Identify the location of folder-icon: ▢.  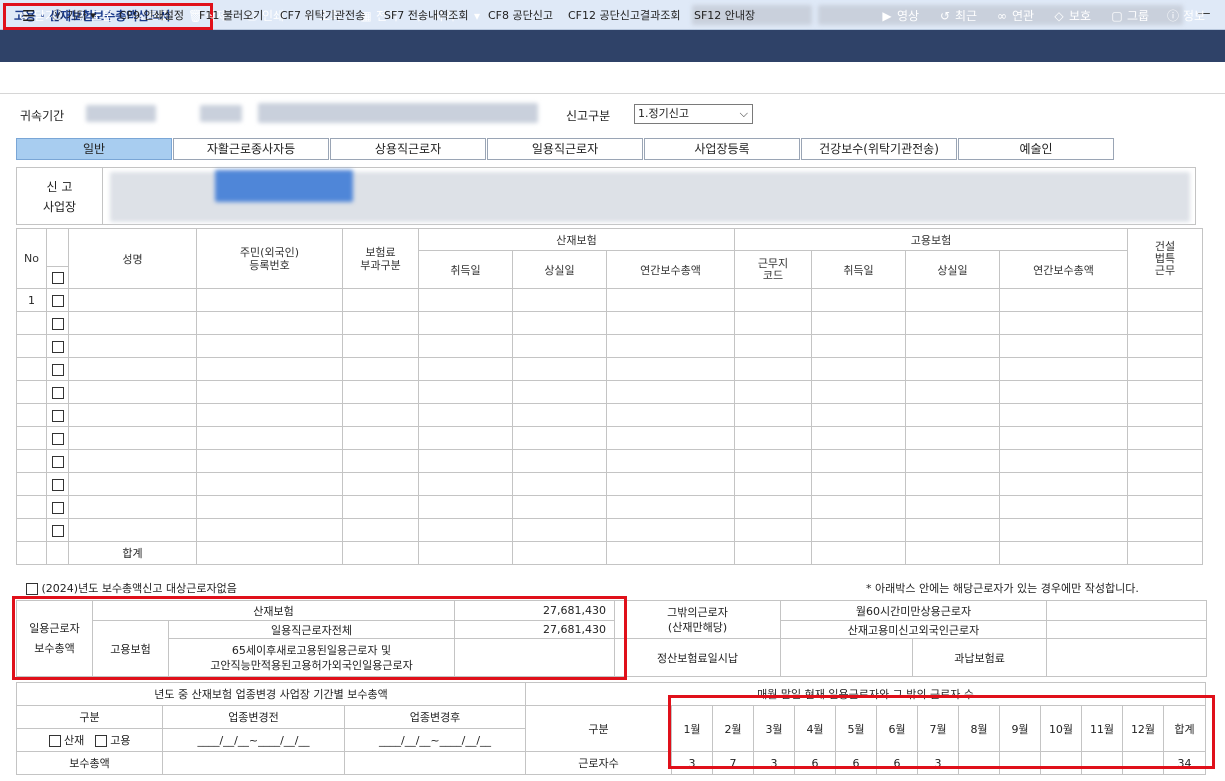
(1117, 16).